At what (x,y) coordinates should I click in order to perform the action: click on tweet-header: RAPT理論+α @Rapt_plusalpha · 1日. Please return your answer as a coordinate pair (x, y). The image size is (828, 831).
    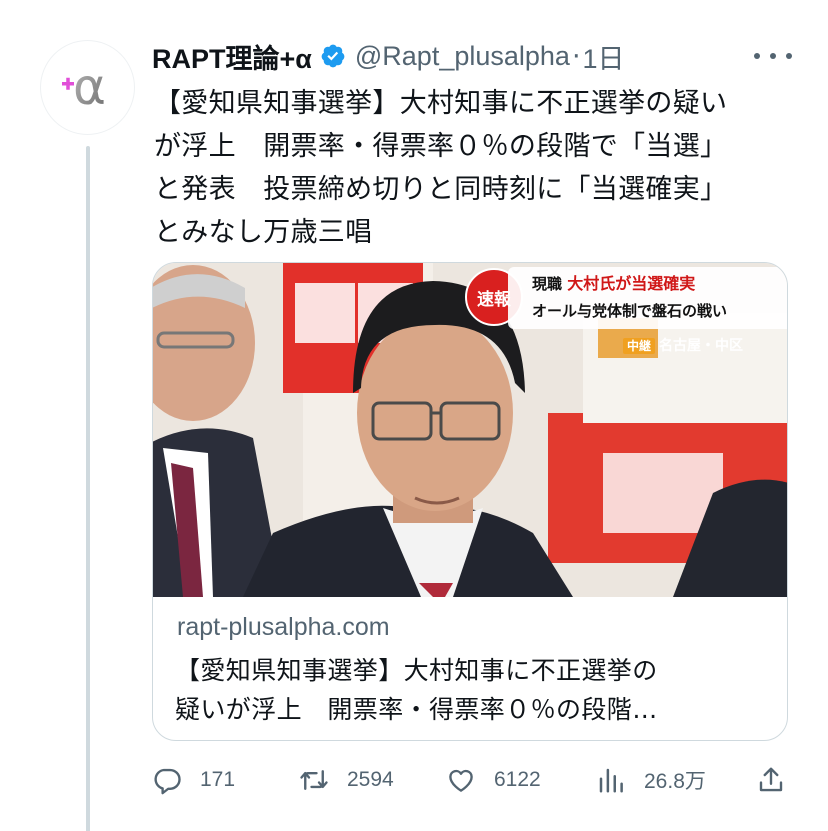
    Looking at the image, I should click on (472, 56).